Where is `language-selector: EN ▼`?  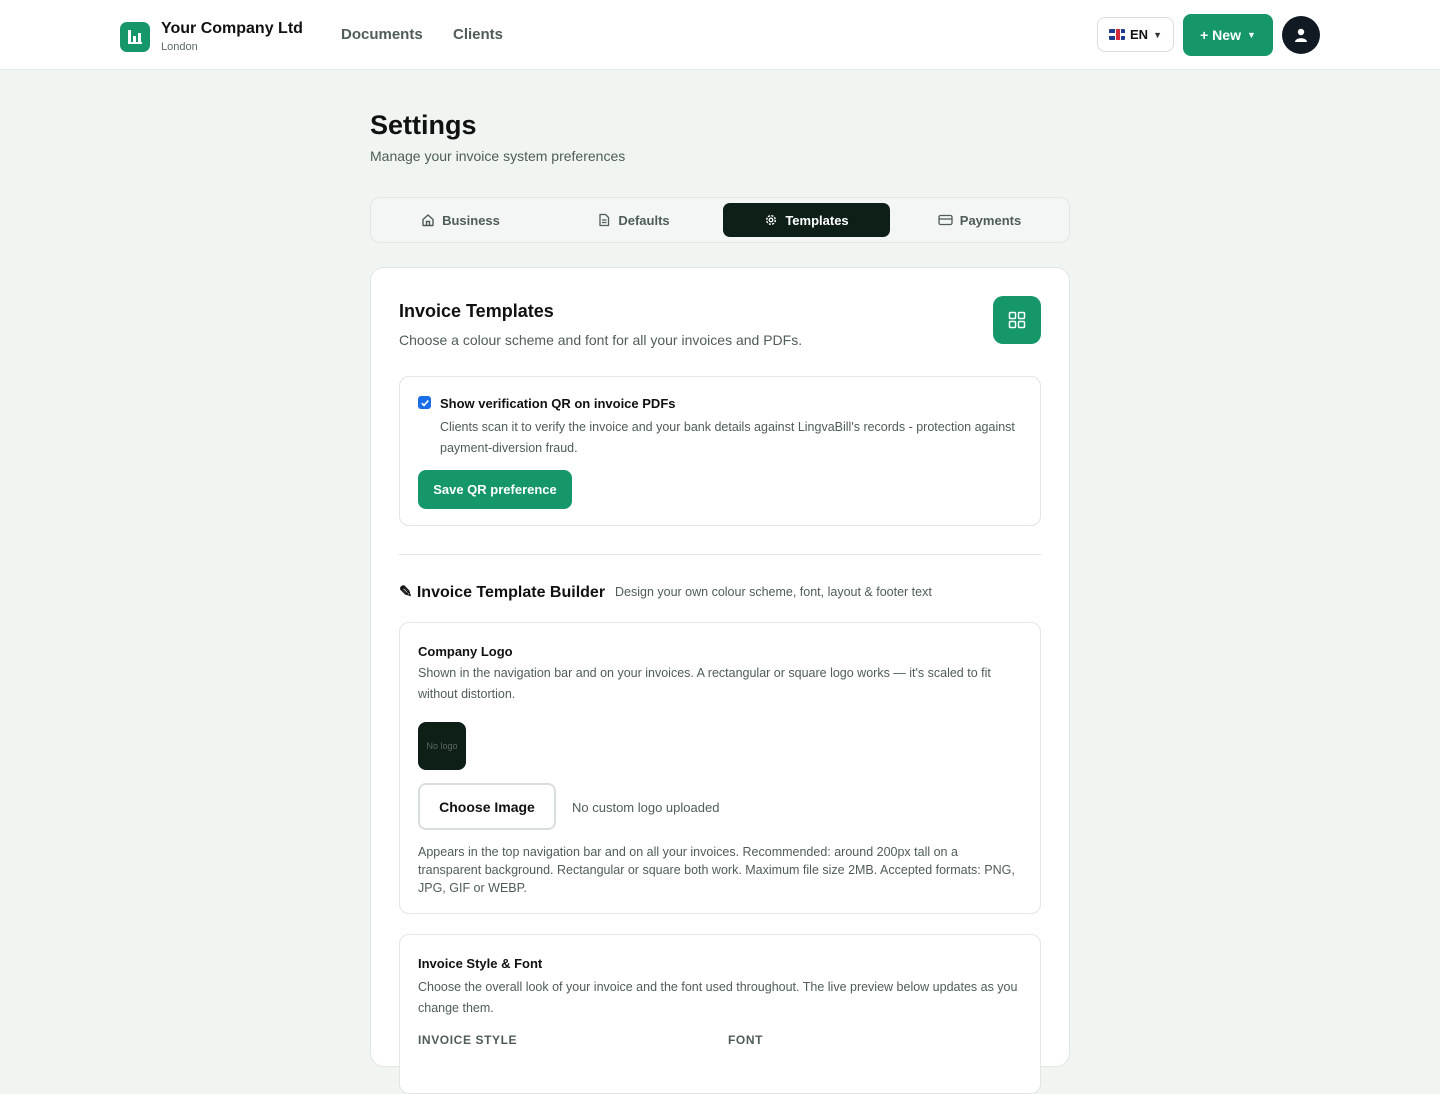
language-selector: EN ▼ is located at coordinates (1135, 34).